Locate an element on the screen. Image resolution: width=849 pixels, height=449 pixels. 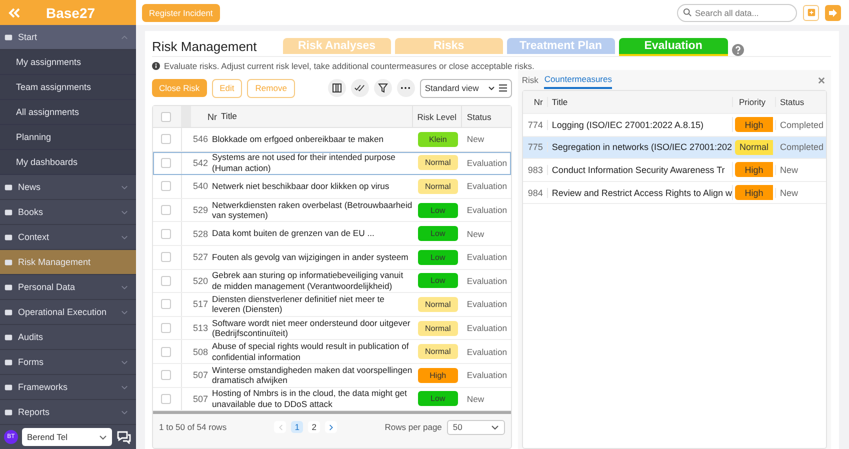
risk-level-badge: High is located at coordinates (438, 375).